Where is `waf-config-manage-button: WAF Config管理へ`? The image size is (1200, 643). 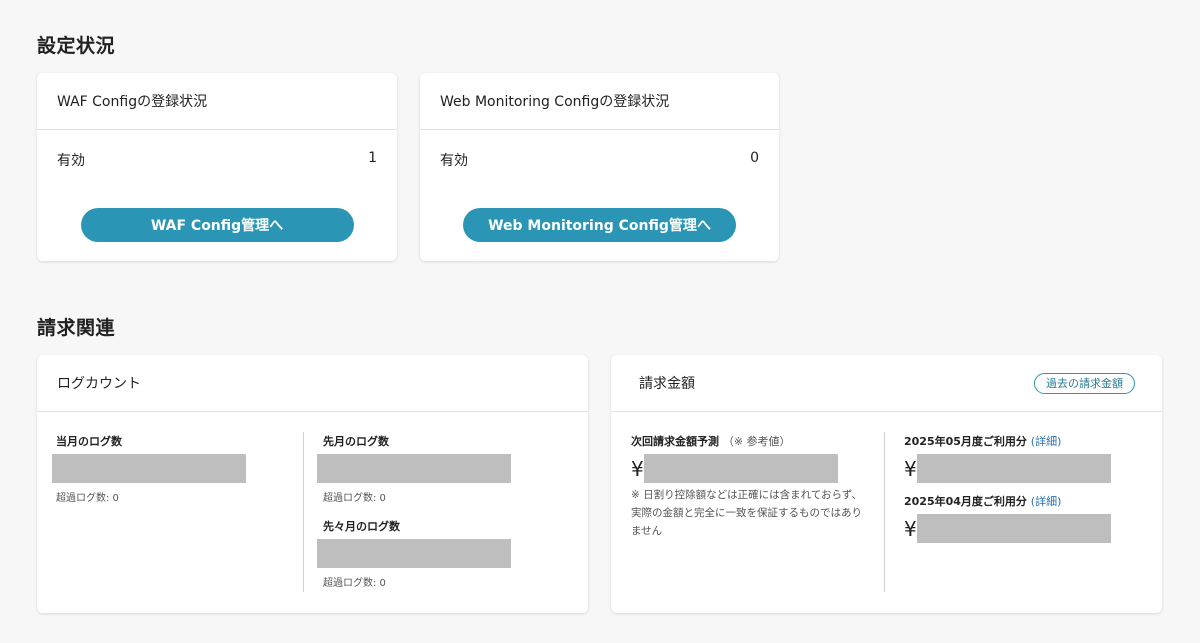
waf-config-manage-button: WAF Config管理へ is located at coordinates (217, 225).